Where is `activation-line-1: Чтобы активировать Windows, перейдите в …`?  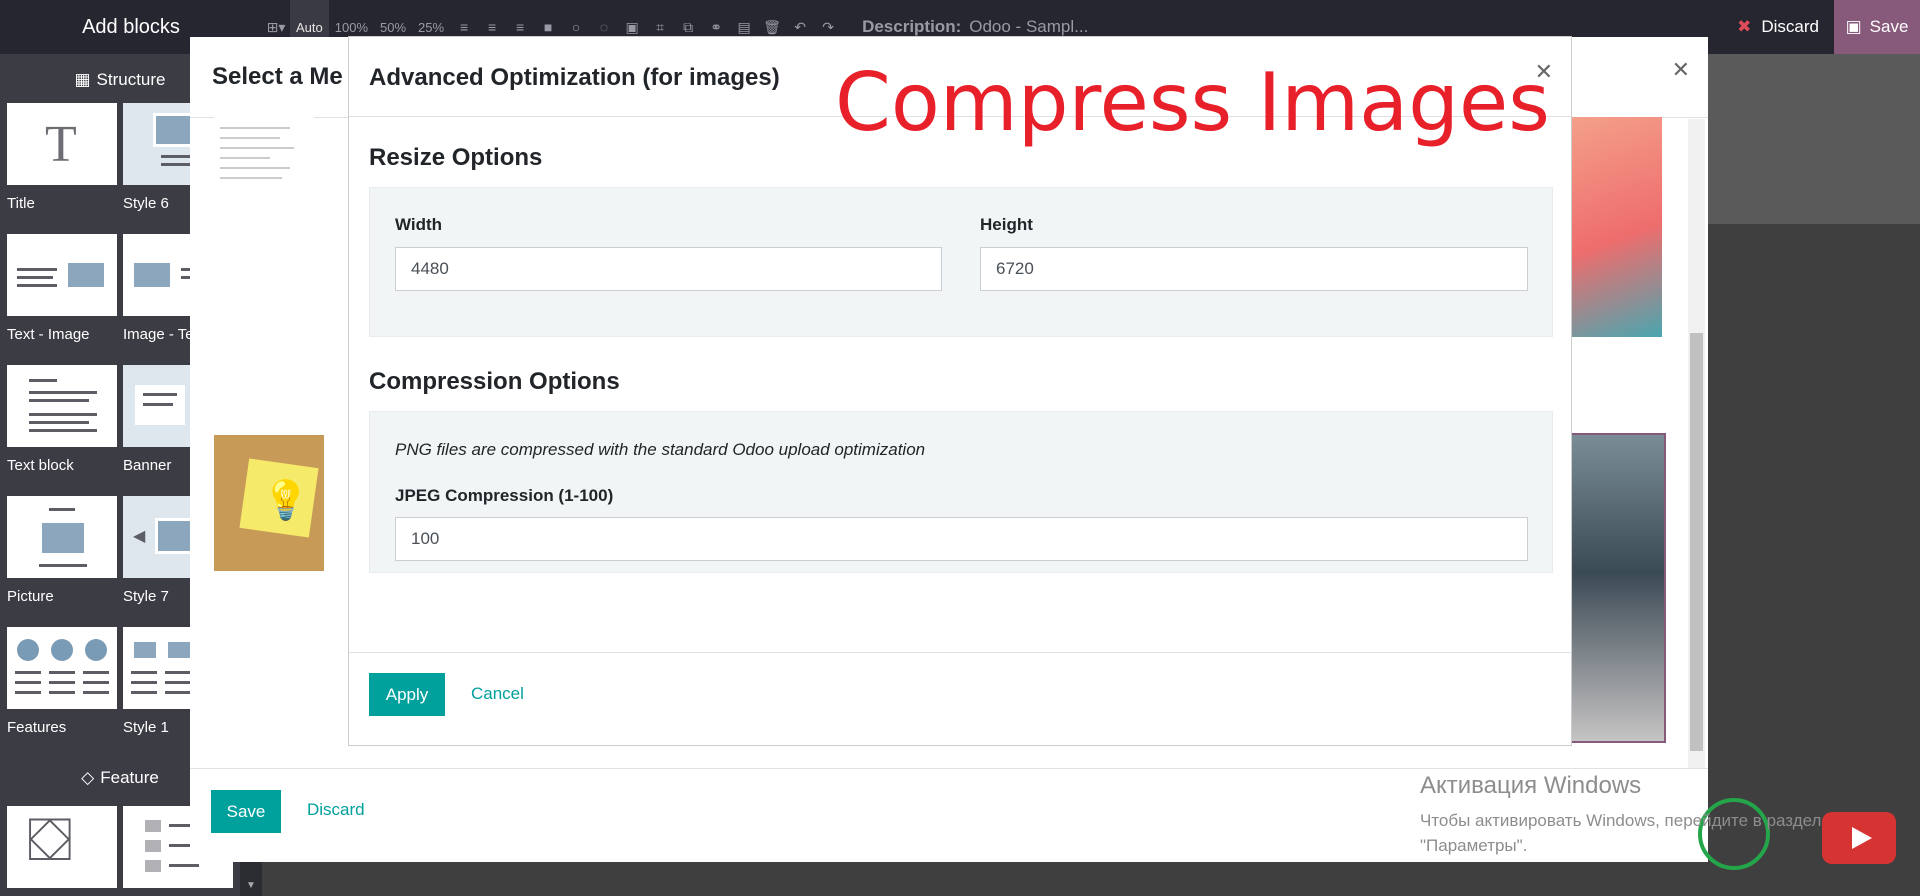 activation-line-1: Чтобы активировать Windows, перейдите в … is located at coordinates (1621, 820).